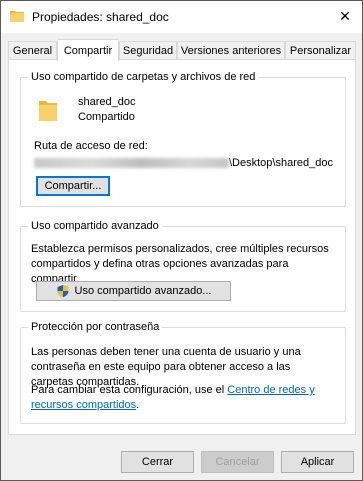 The width and height of the screenshot is (363, 481). I want to click on tab-versiones-anteriores: Versiones anteriores, so click(231, 50).